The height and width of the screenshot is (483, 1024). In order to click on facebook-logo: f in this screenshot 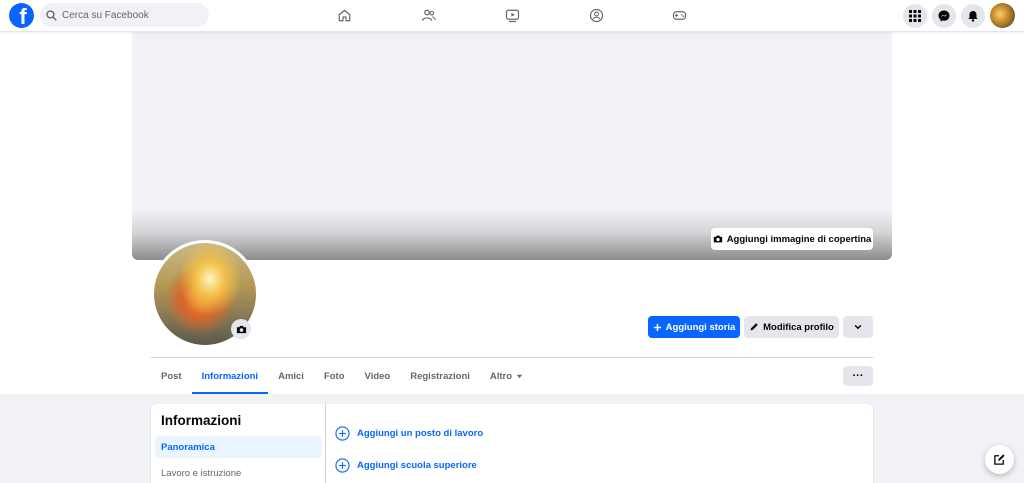, I will do `click(21, 15)`.